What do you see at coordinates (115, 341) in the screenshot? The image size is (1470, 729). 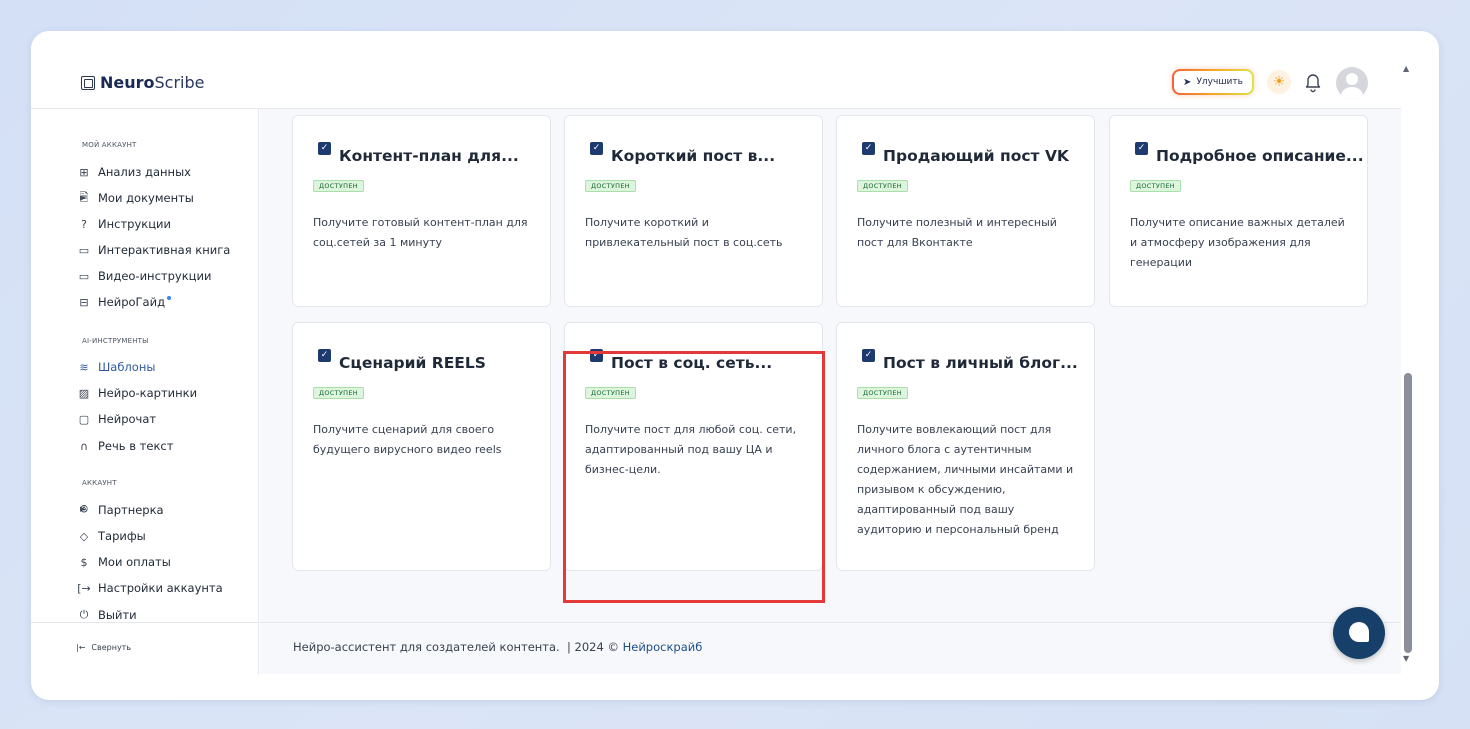 I see `section-title-ai-tools: AI-ИНСТРУМЕНТЫ` at bounding box center [115, 341].